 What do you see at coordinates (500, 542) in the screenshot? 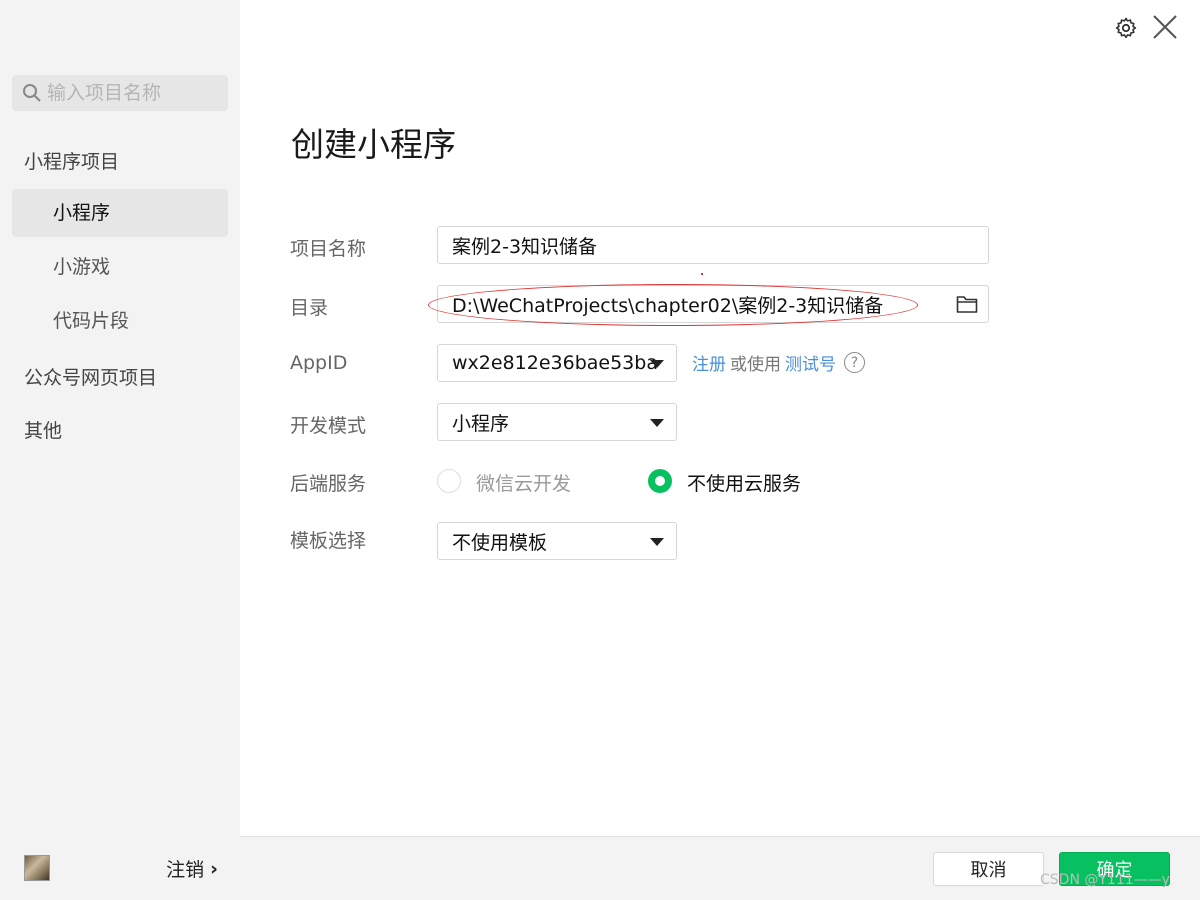
I see `template-value: 不使用模板` at bounding box center [500, 542].